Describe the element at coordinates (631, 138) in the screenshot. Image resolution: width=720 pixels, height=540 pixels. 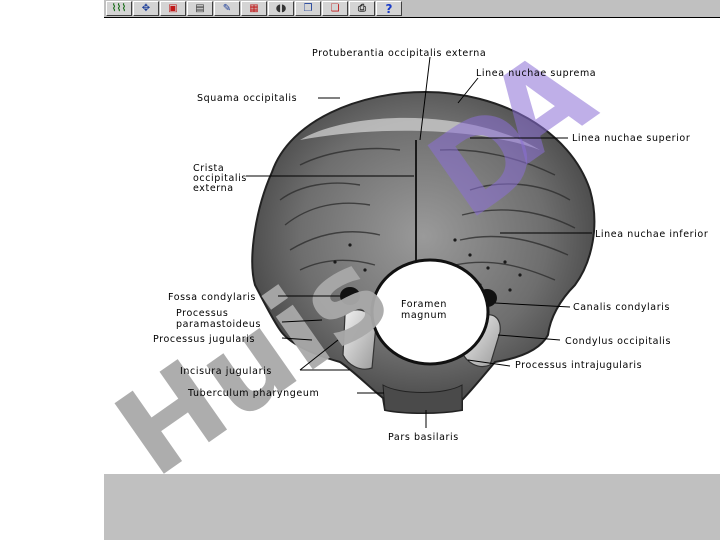
I see `label-linea-superior: Linea nuchae superior` at that location.